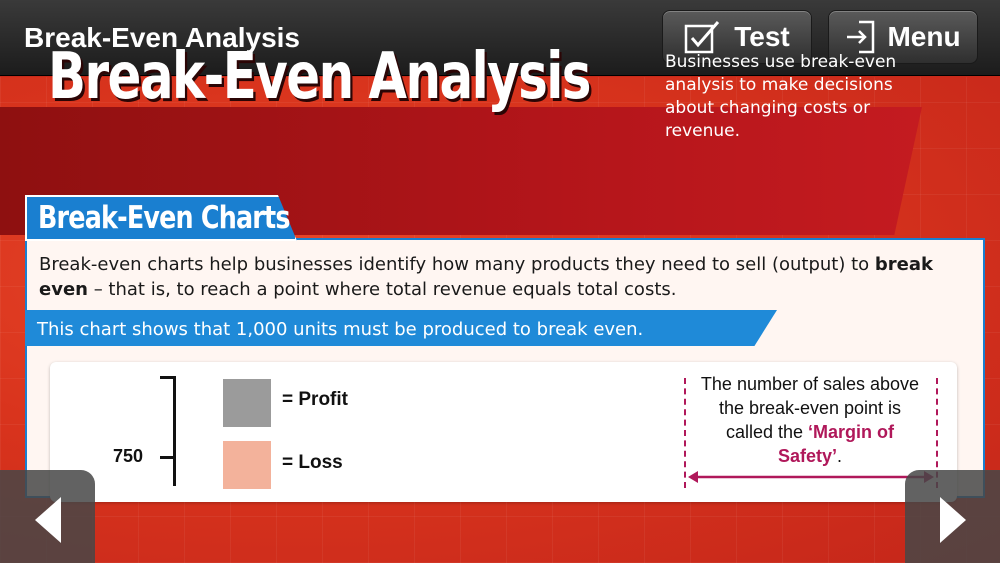 This screenshot has height=563, width=1000. I want to click on legend-swatch-profit, so click(247, 403).